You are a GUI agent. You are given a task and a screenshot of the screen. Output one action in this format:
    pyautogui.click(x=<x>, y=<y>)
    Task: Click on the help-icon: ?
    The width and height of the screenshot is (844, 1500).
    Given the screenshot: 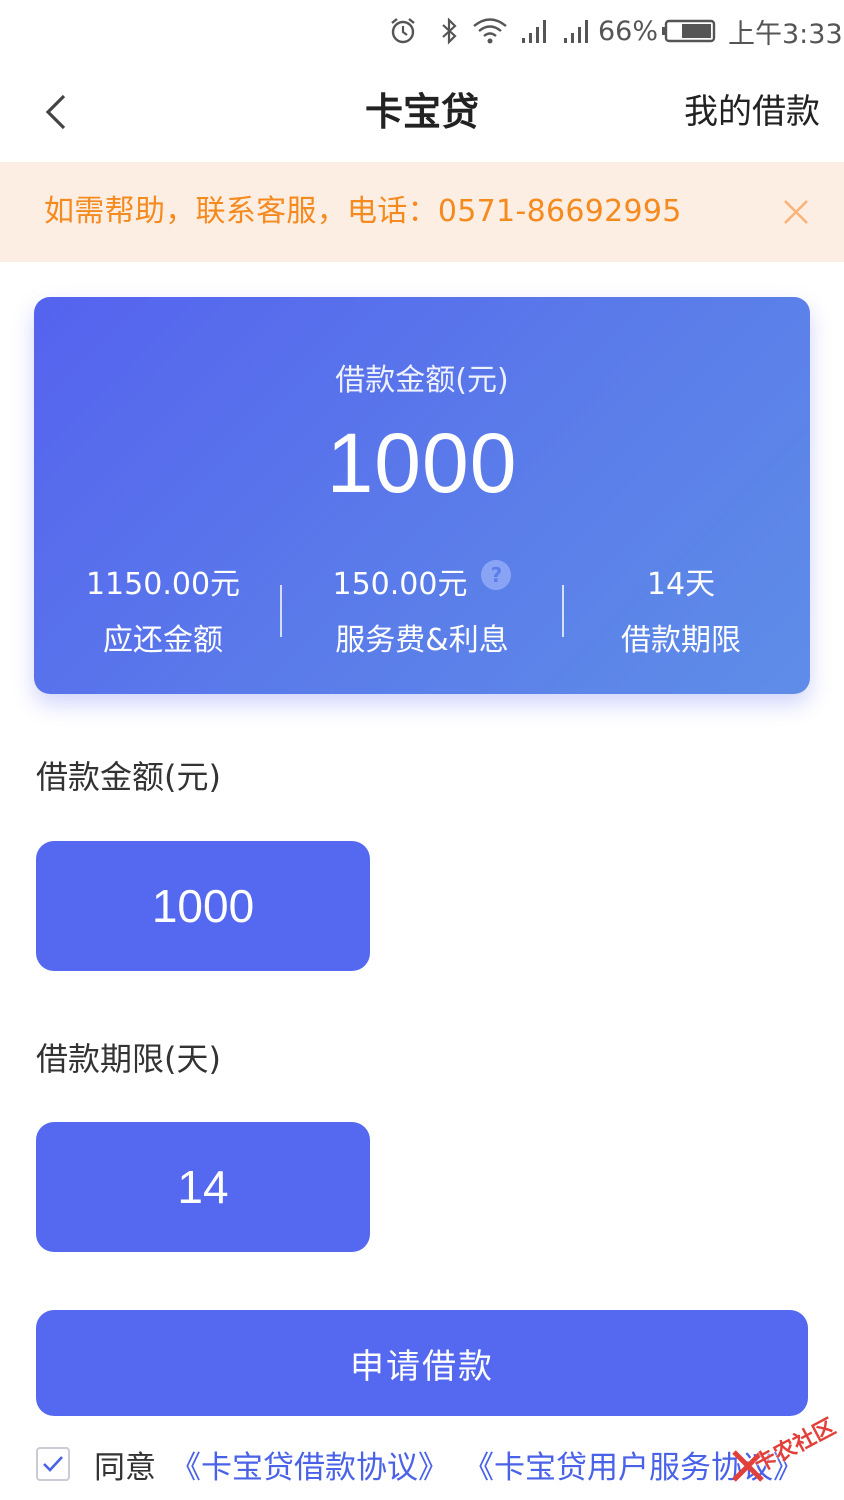 What is the action you would take?
    pyautogui.click(x=496, y=575)
    